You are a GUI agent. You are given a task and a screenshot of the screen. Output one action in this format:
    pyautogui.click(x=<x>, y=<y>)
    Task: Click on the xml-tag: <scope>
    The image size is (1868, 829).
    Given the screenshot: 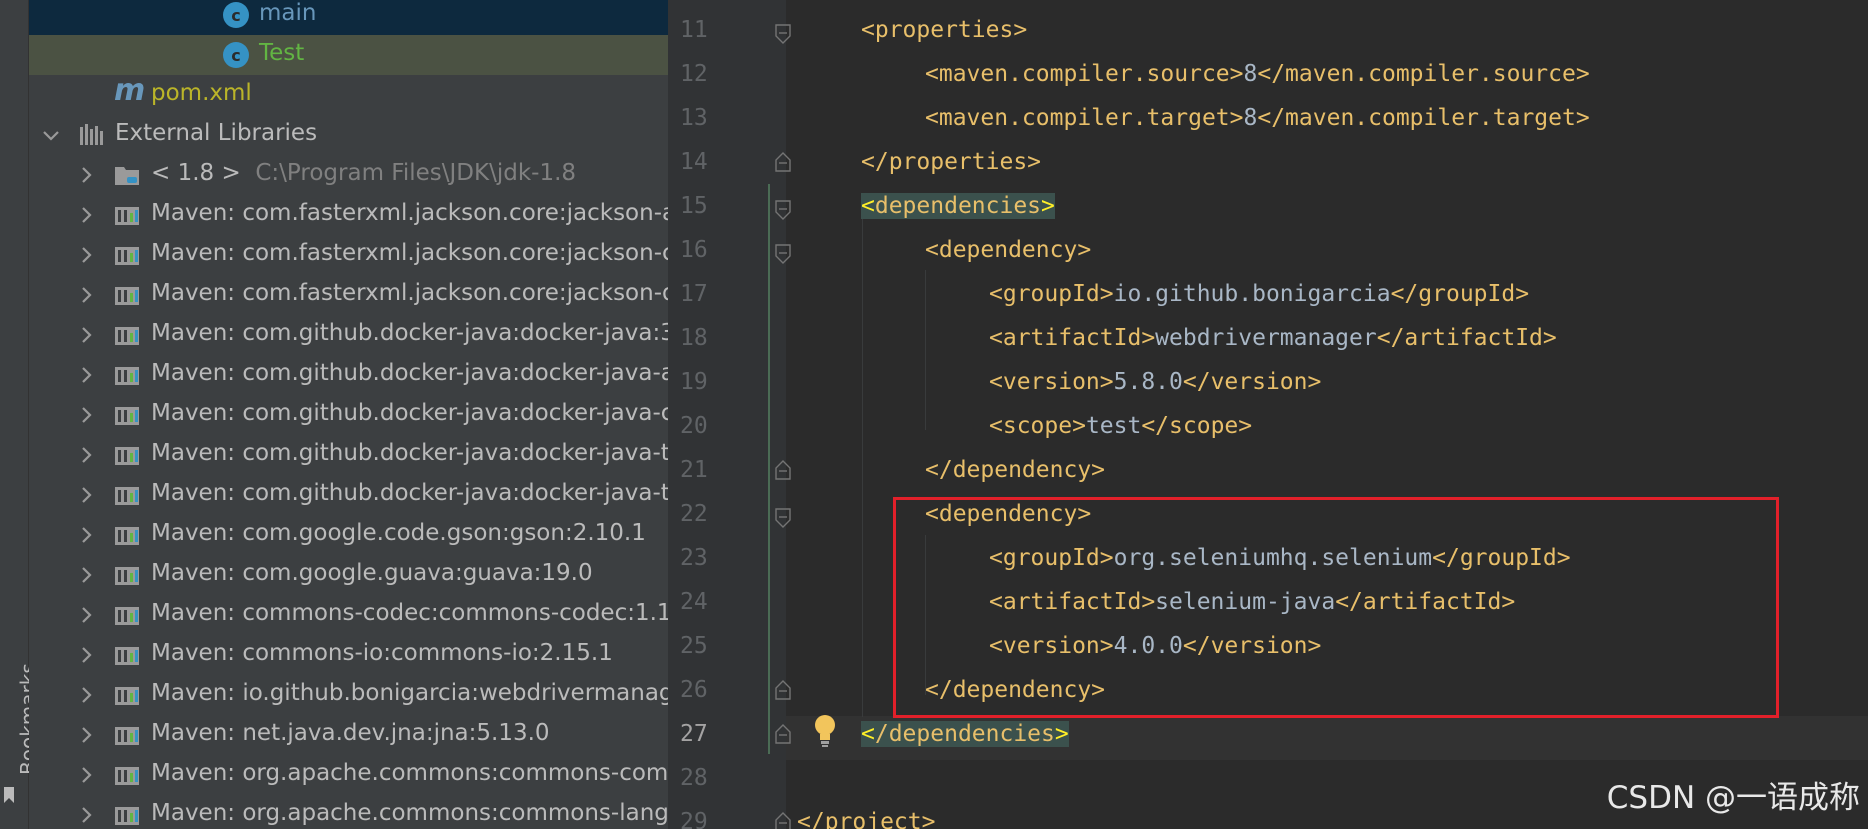 What is the action you would take?
    pyautogui.click(x=1037, y=426)
    